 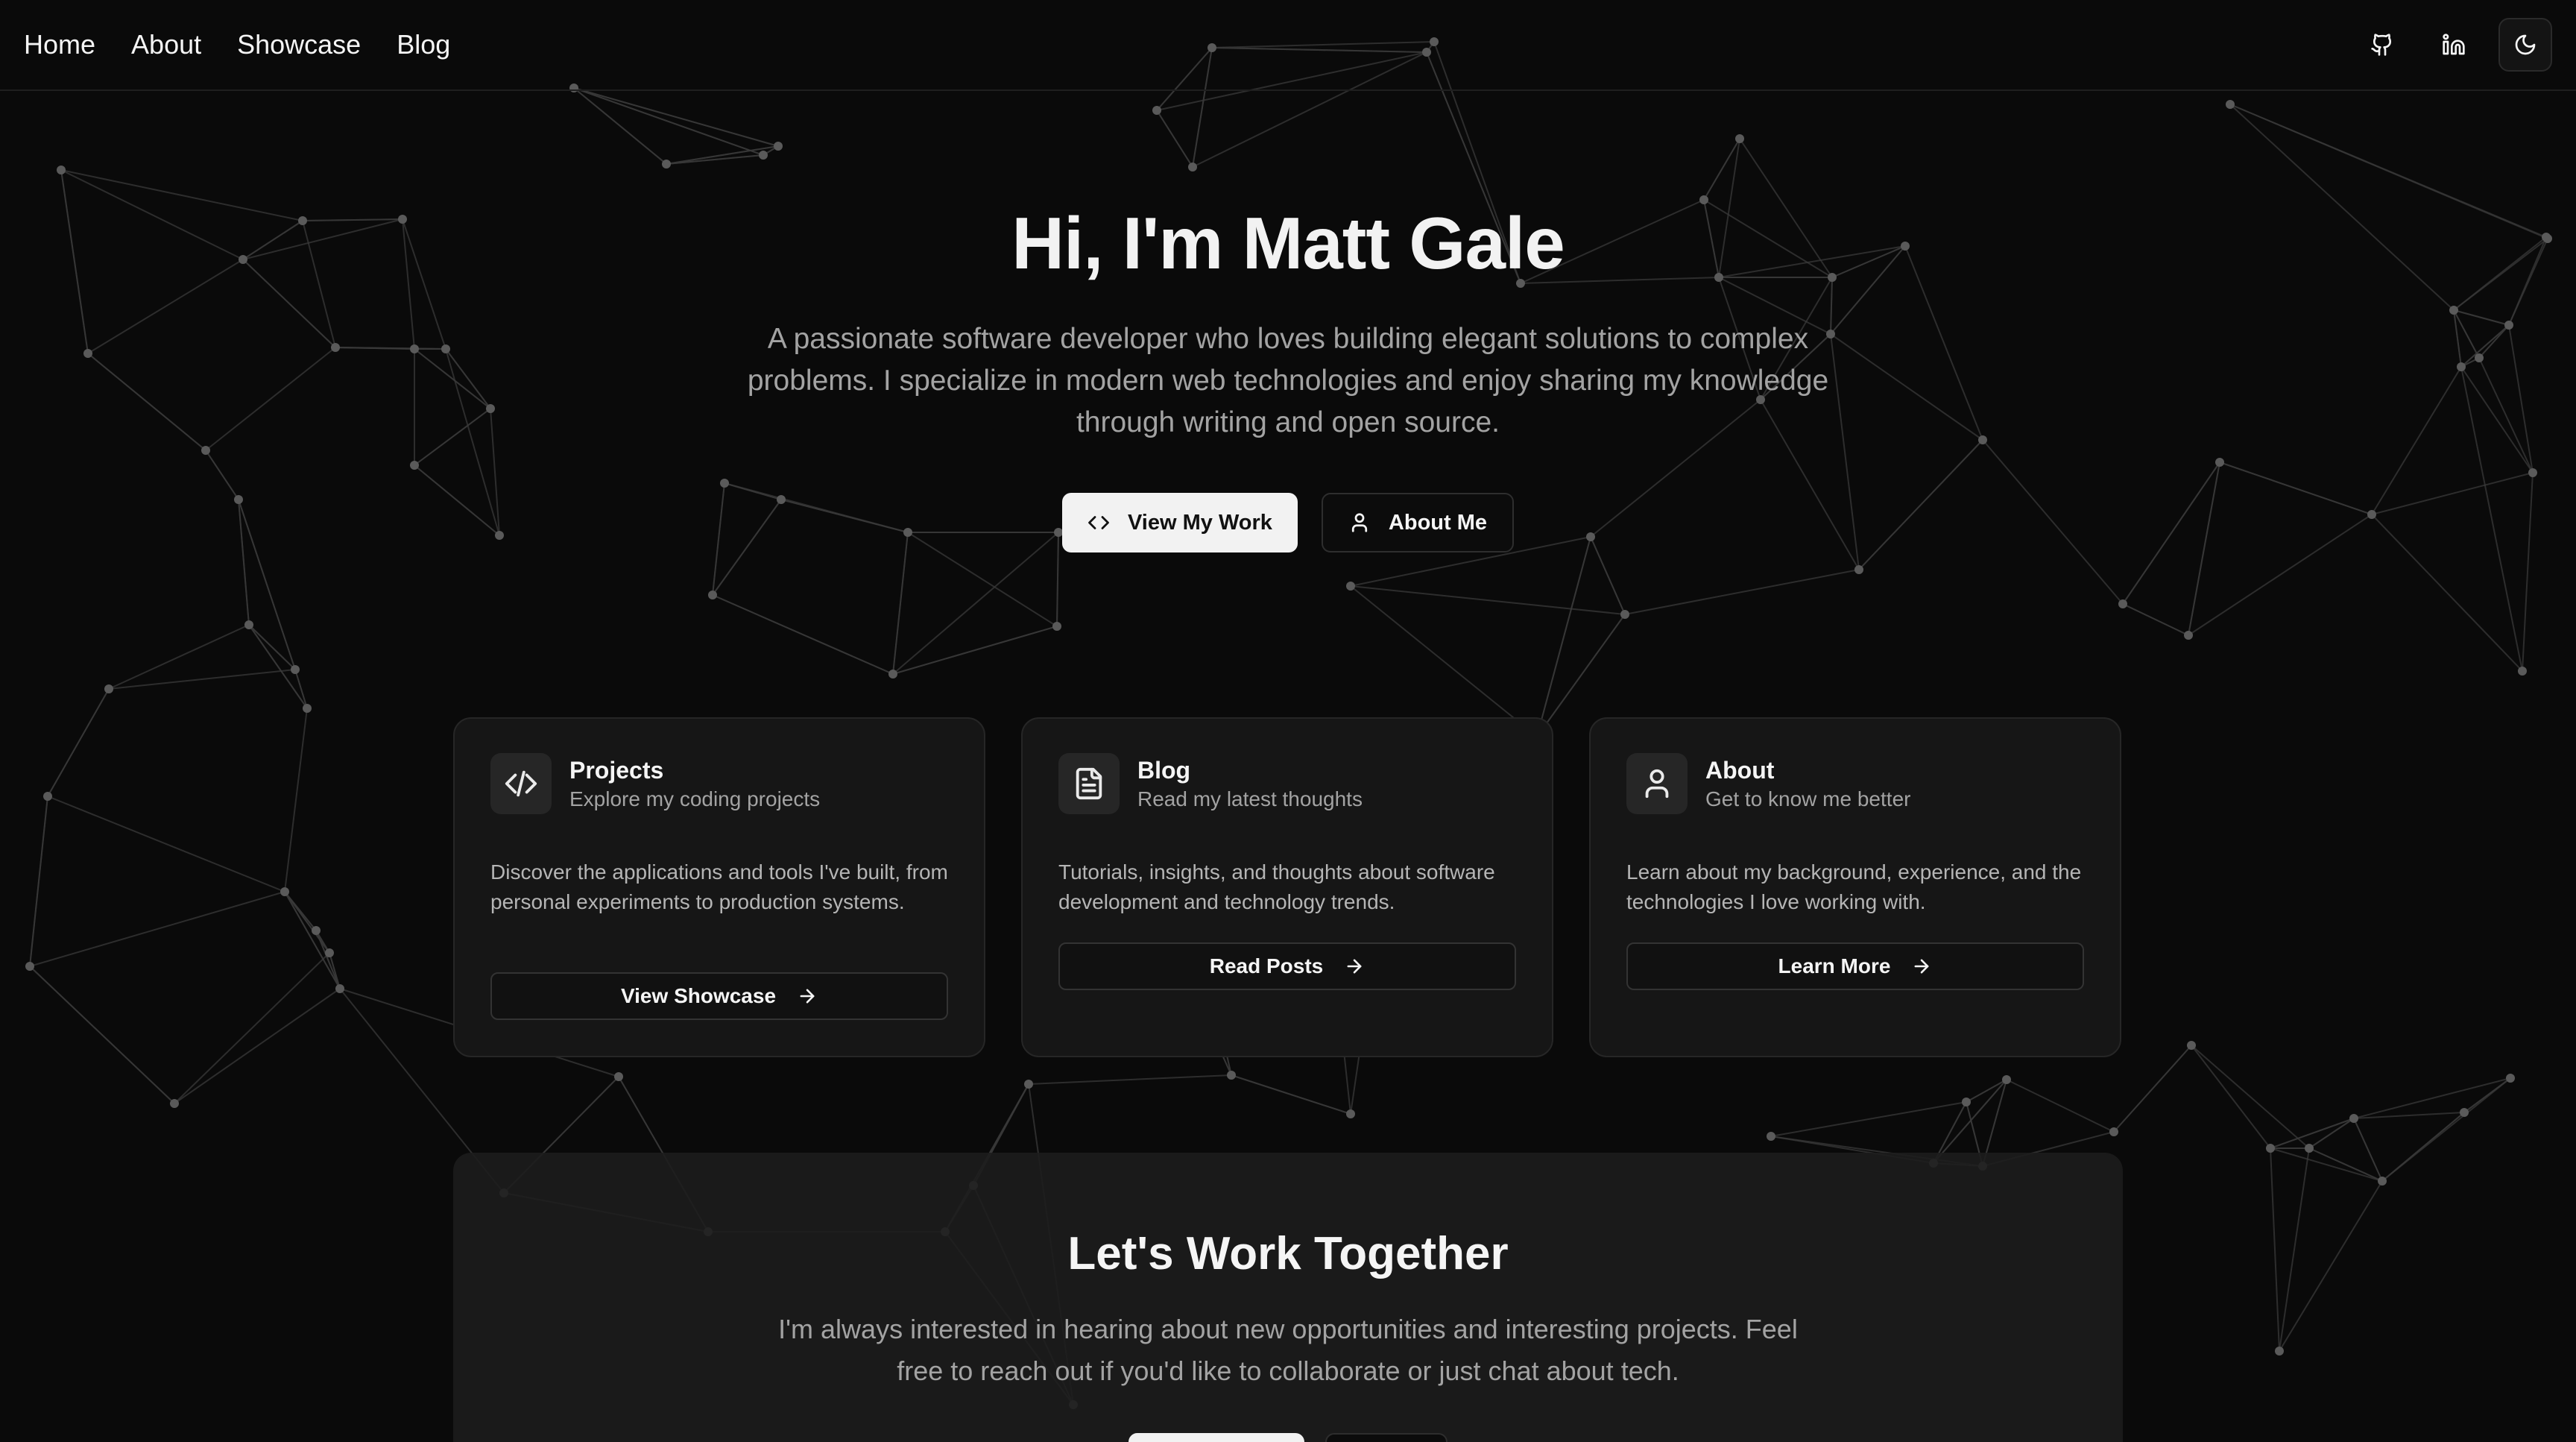 What do you see at coordinates (1216, 1437) in the screenshot?
I see `cta-primary-button` at bounding box center [1216, 1437].